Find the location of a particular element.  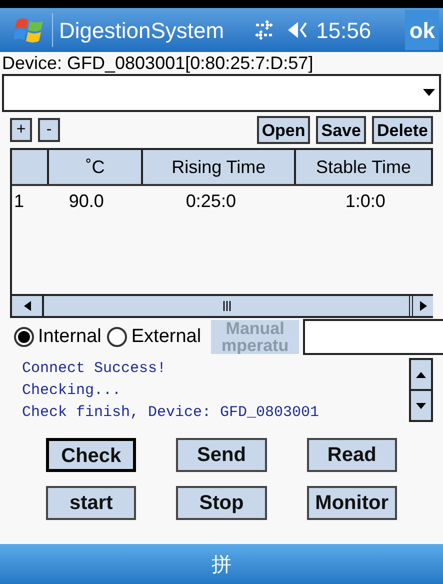

action-button: Check is located at coordinates (91, 455).